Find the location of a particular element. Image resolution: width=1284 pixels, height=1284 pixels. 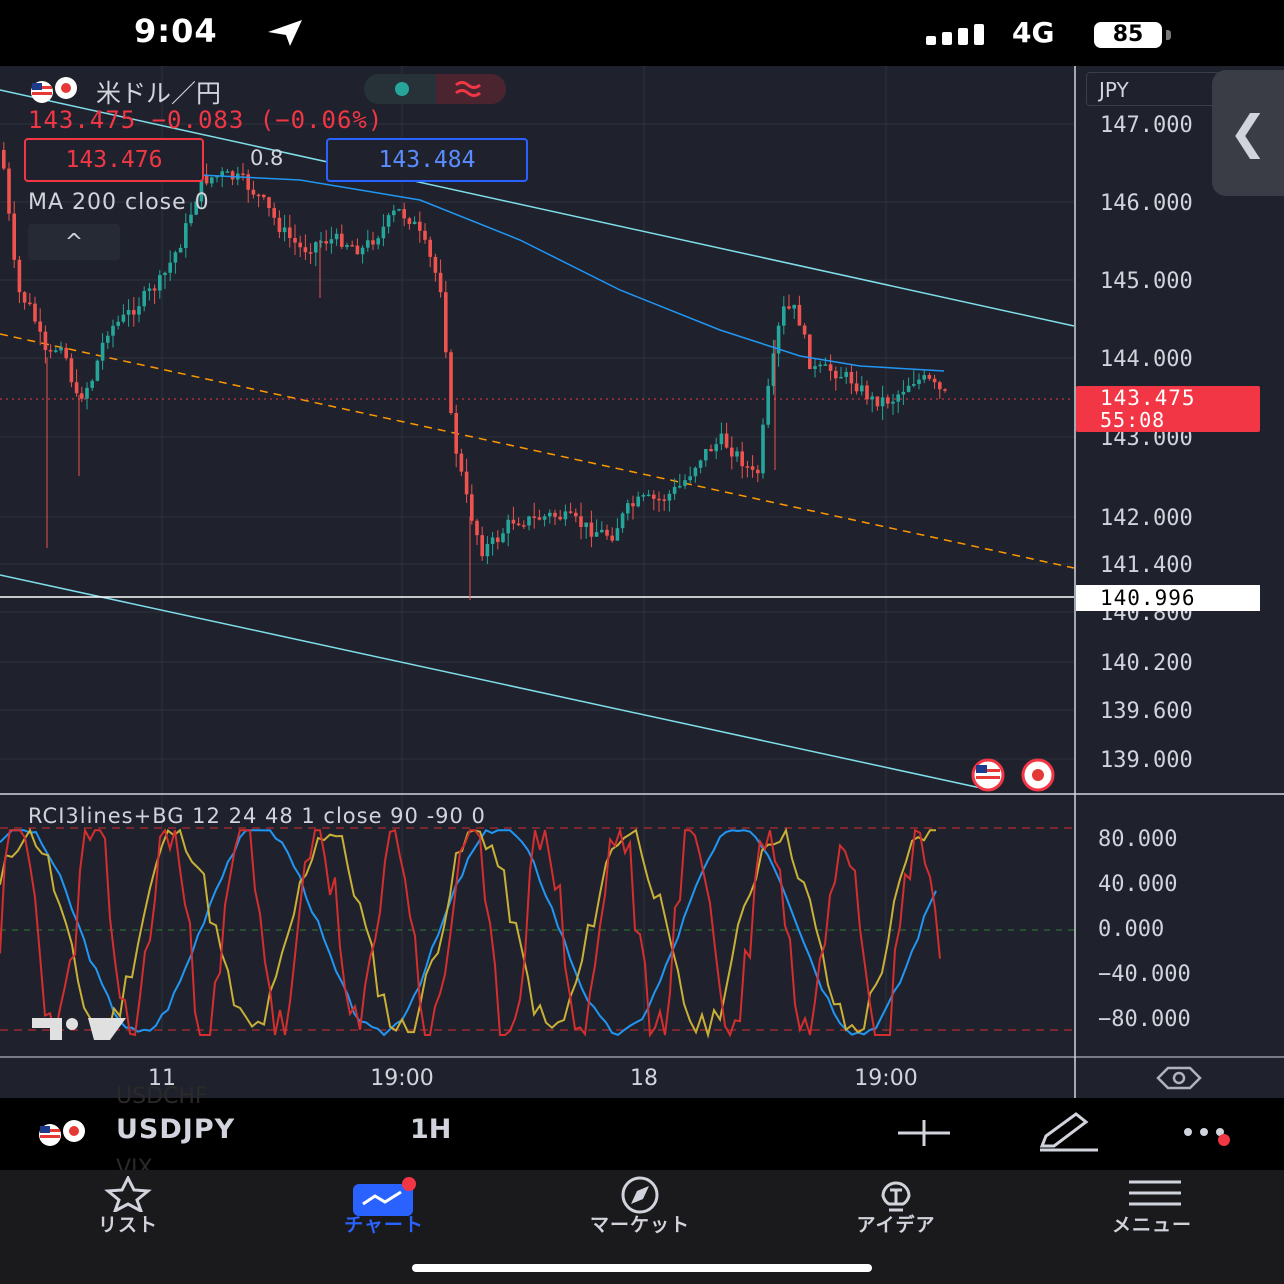

market-status-toggle is located at coordinates (435, 89).